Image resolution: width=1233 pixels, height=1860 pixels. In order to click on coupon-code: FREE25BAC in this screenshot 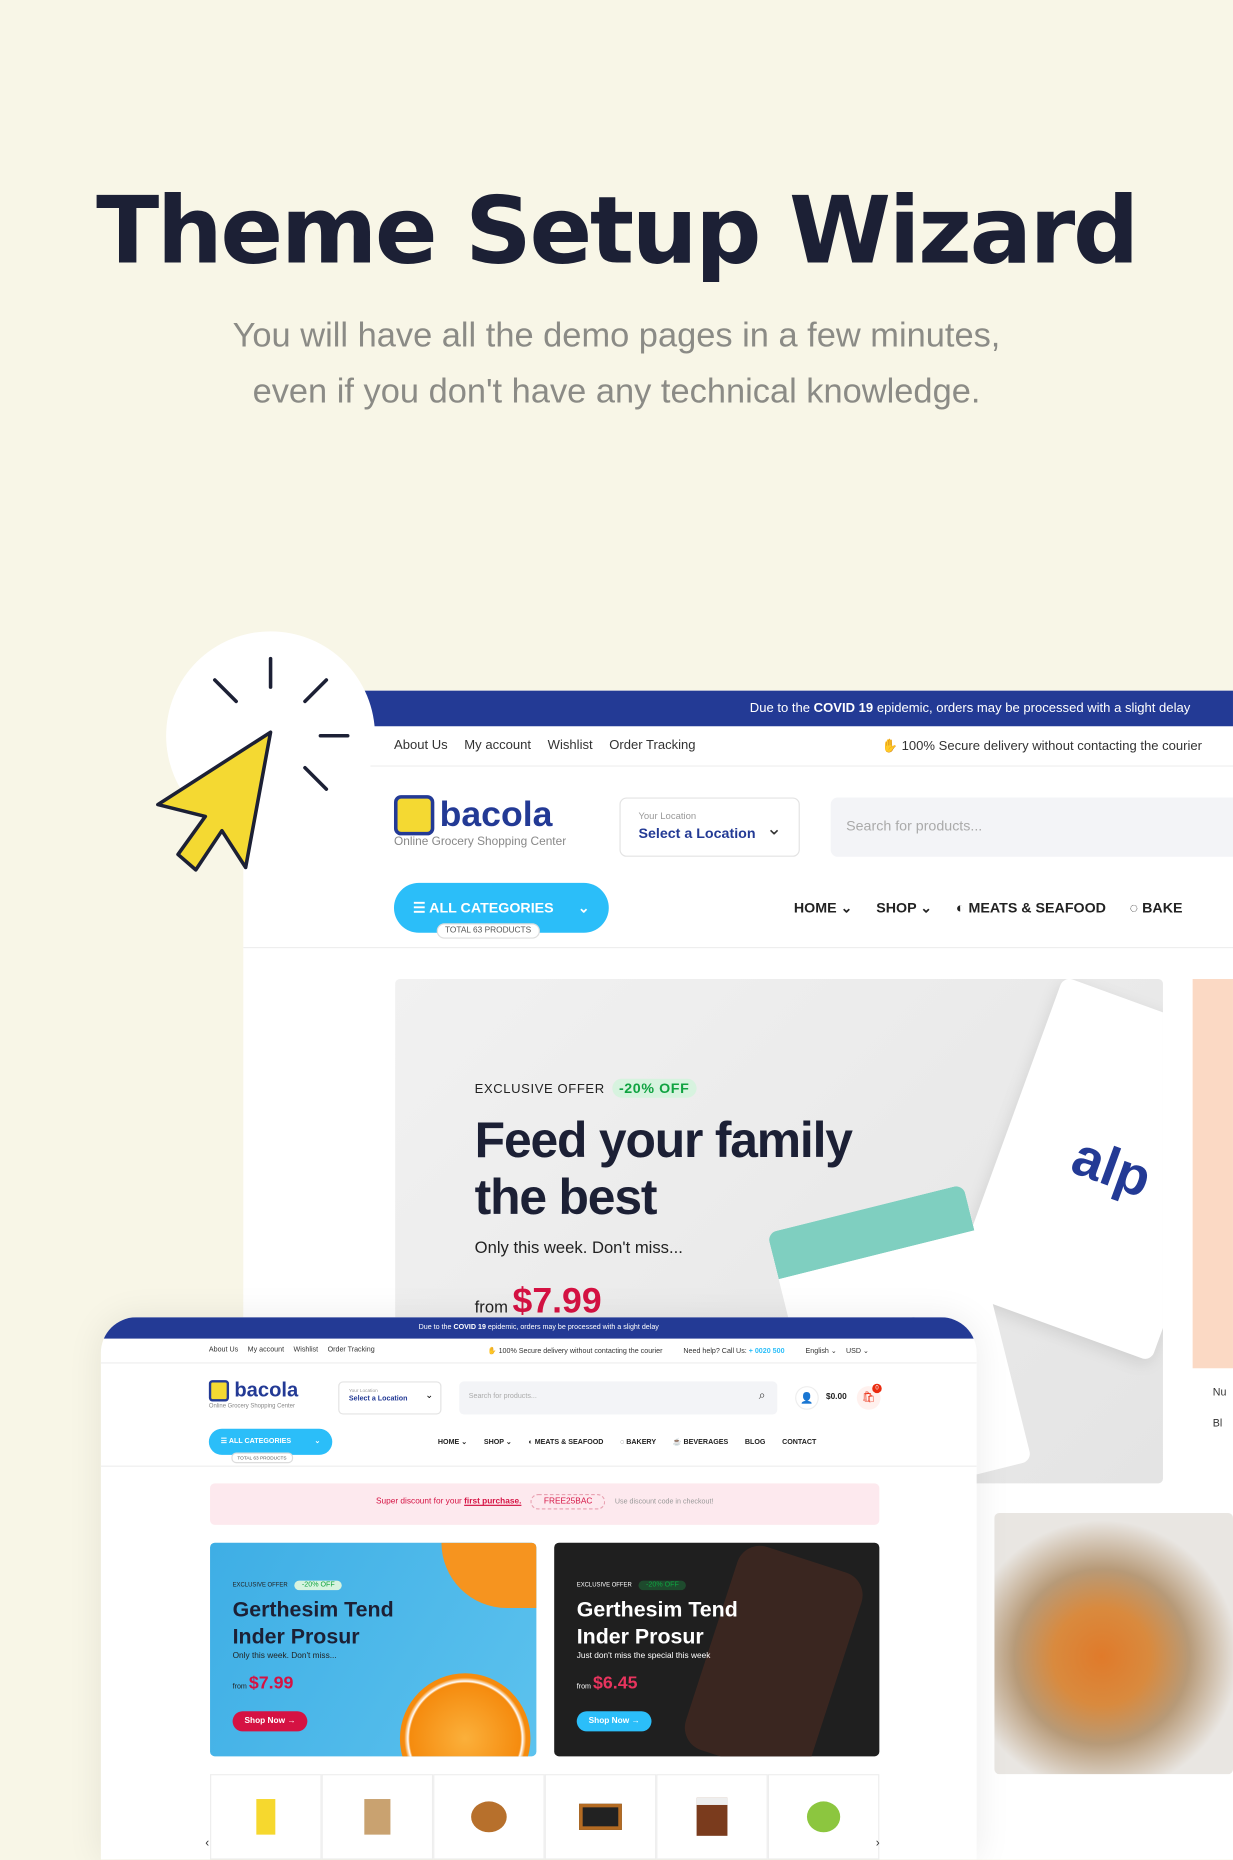, I will do `click(568, 1502)`.